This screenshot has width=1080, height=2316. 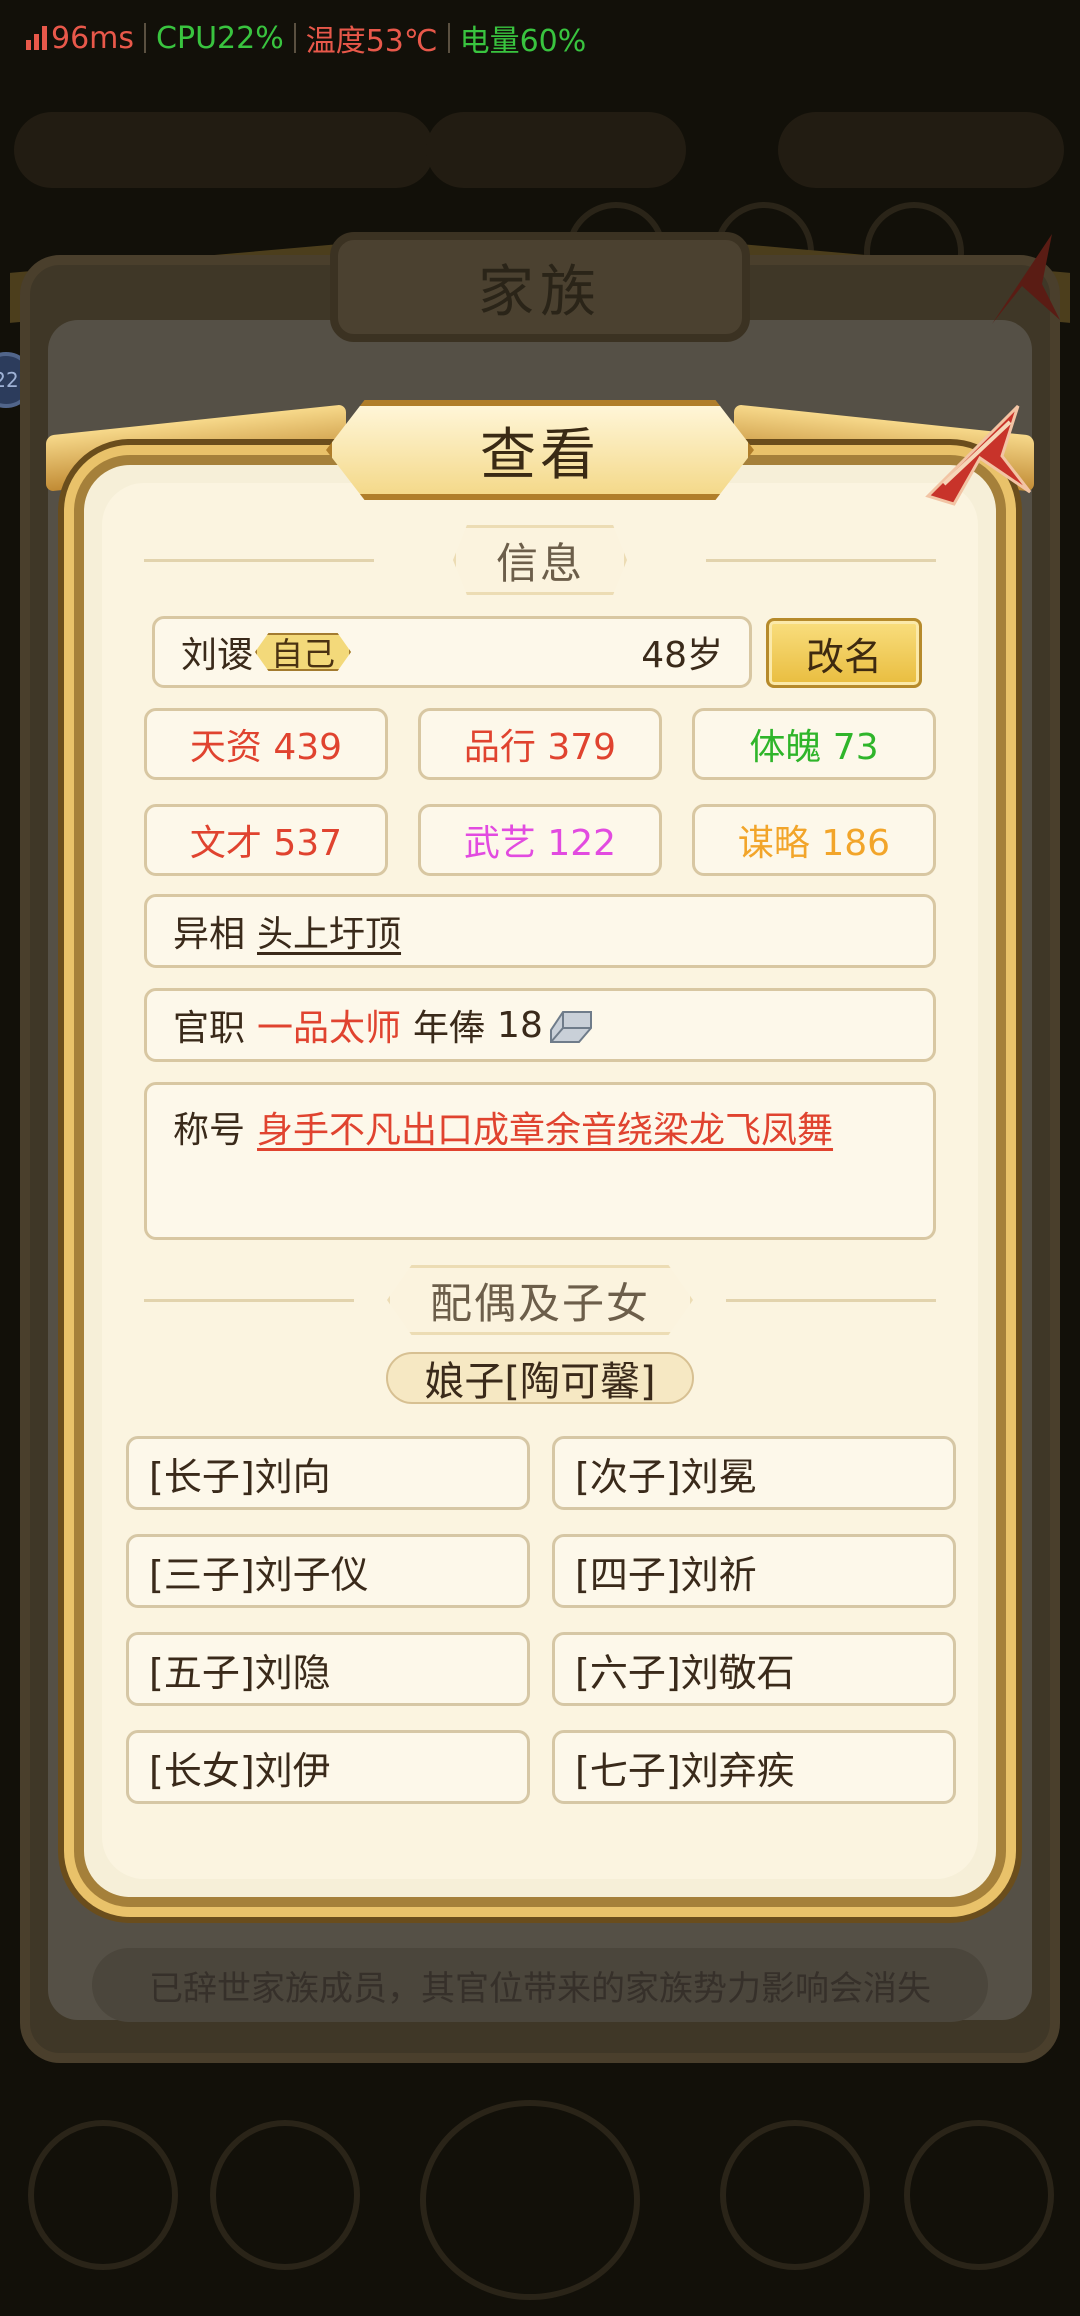 What do you see at coordinates (452, 652) in the screenshot?
I see `name-row: 刘谡 自己 48岁` at bounding box center [452, 652].